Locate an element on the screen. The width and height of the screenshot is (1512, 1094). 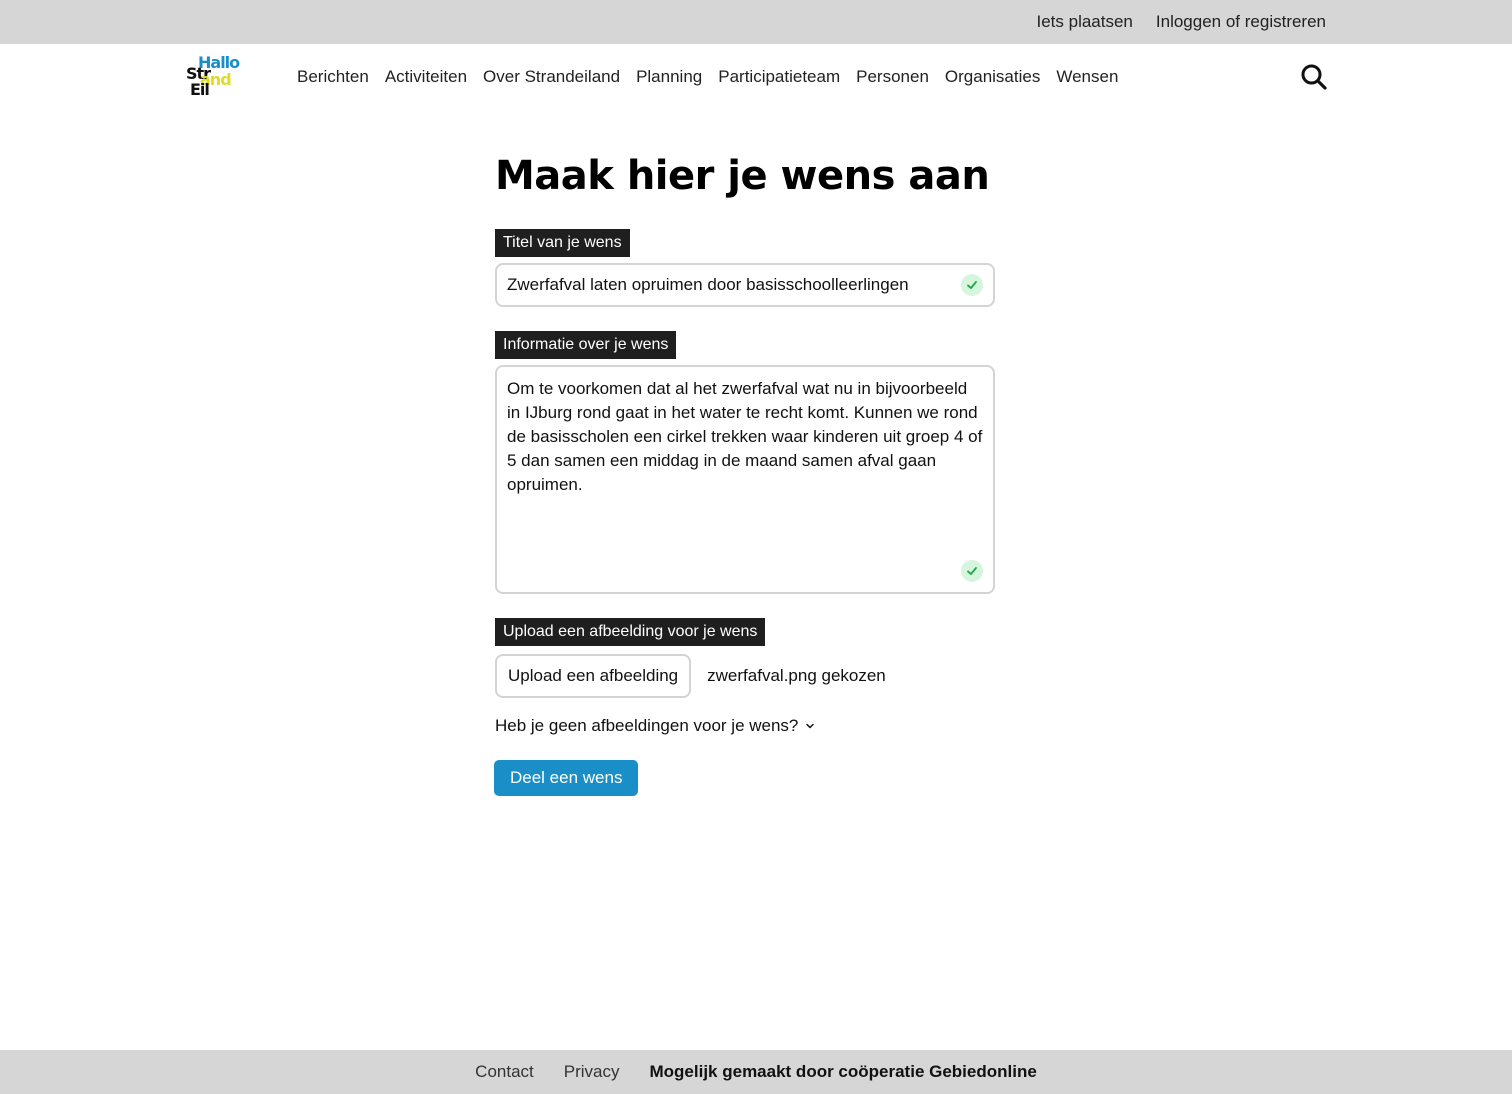
share-wish-button: Deel een wens is located at coordinates (566, 778).